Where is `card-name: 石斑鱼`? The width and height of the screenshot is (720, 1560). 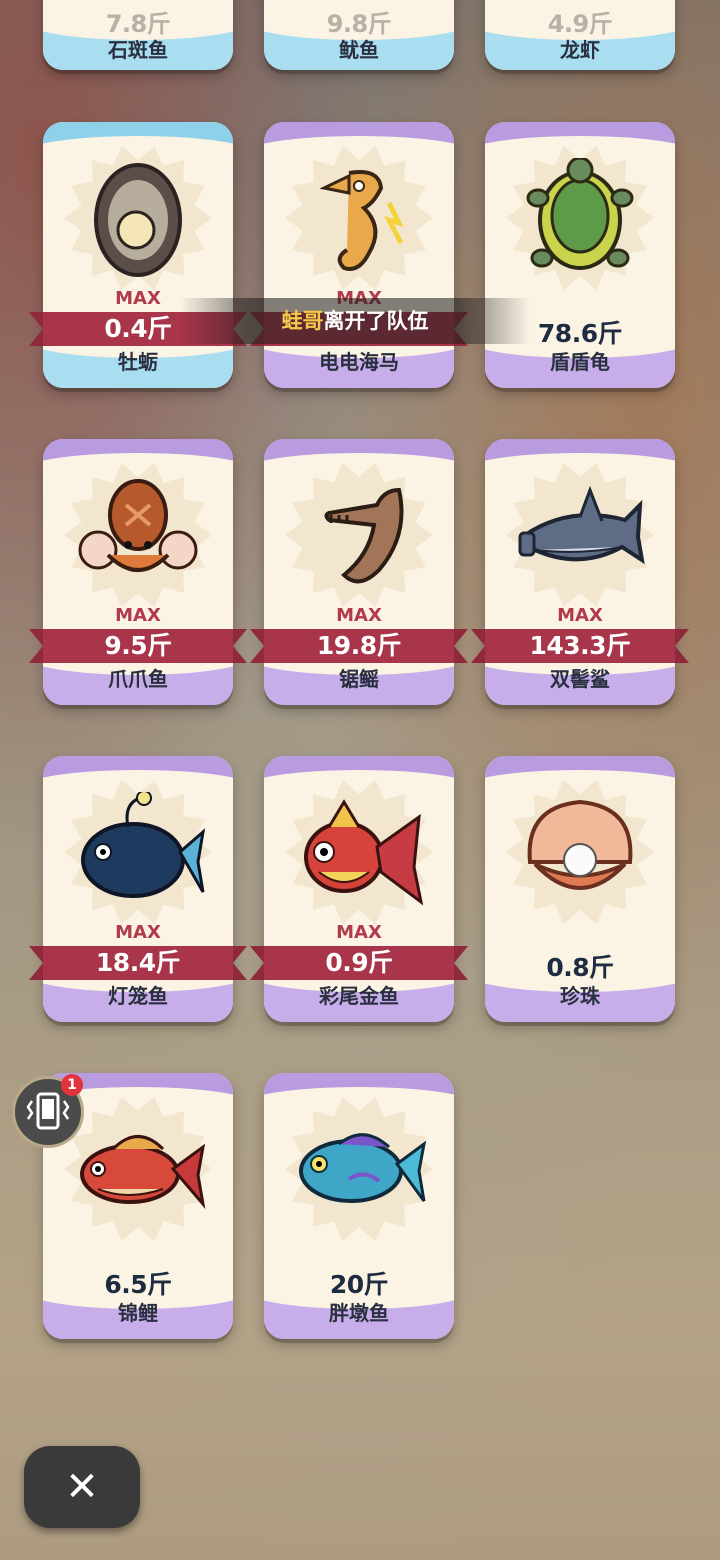 card-name: 石斑鱼 is located at coordinates (138, 50).